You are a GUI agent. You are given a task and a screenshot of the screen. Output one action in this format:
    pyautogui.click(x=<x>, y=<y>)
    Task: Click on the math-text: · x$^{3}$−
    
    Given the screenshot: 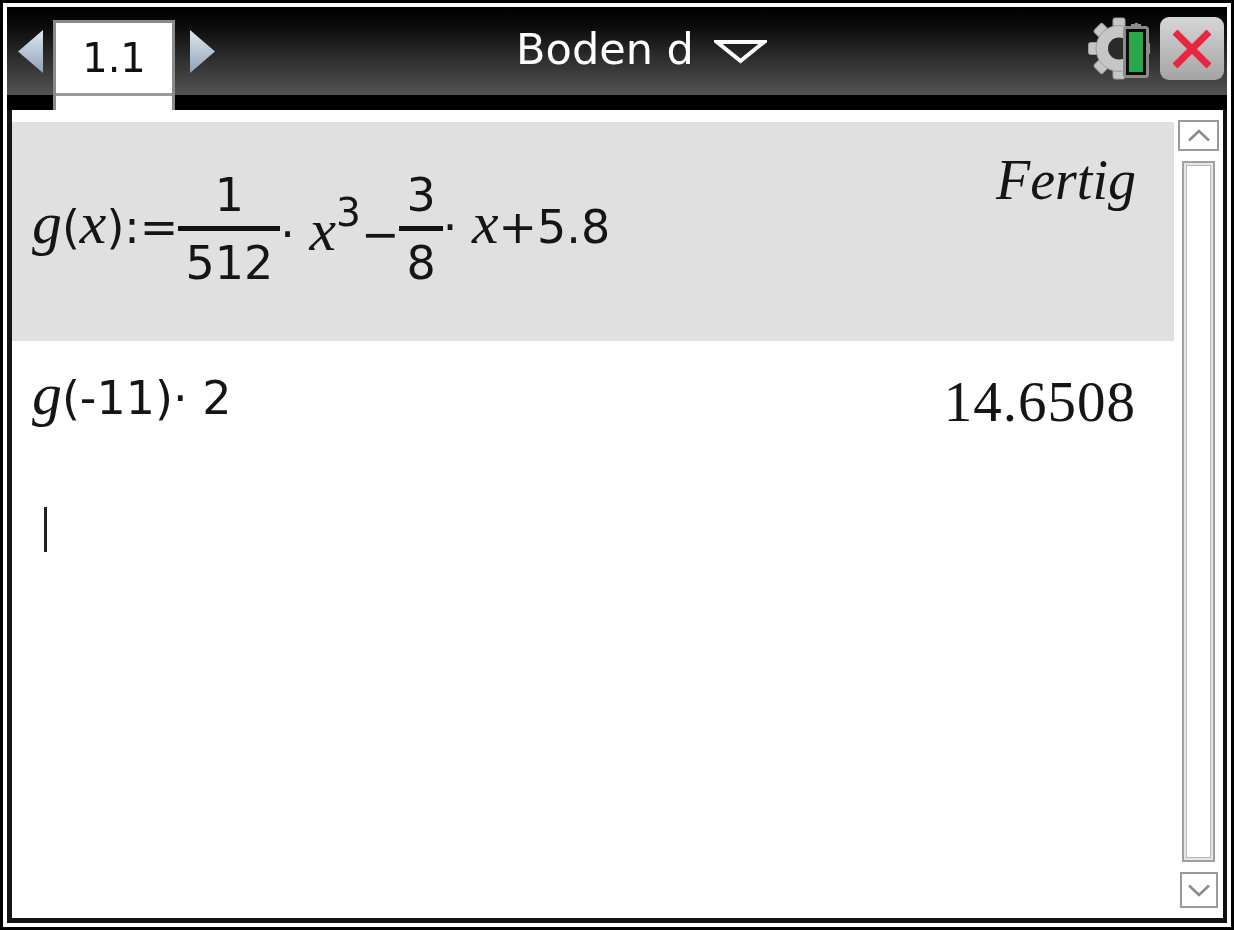 What is the action you would take?
    pyautogui.click(x=340, y=228)
    